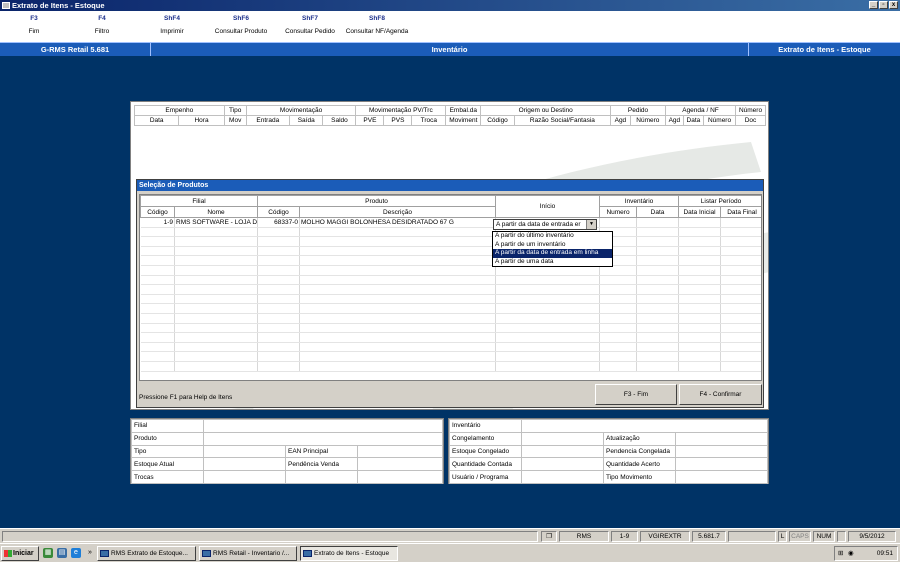  What do you see at coordinates (547, 206) in the screenshot?
I see `col-inicio: Início` at bounding box center [547, 206].